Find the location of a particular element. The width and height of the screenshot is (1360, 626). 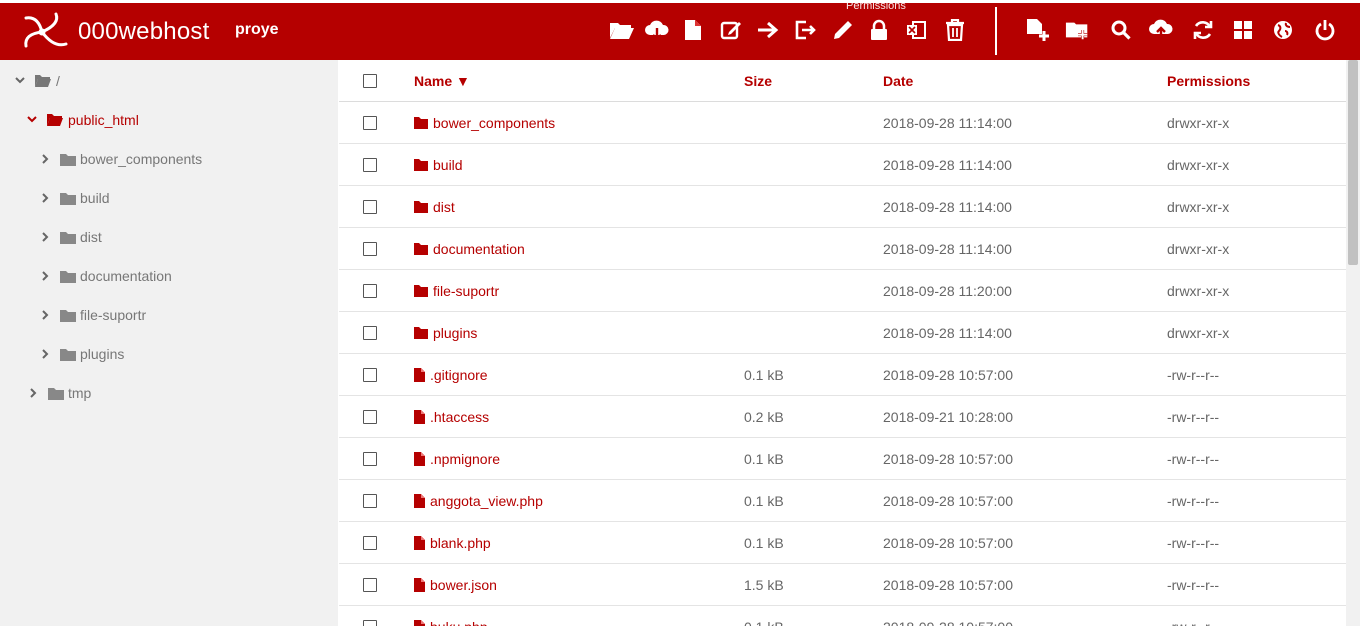

file-name: anggota_view.php is located at coordinates (486, 501).